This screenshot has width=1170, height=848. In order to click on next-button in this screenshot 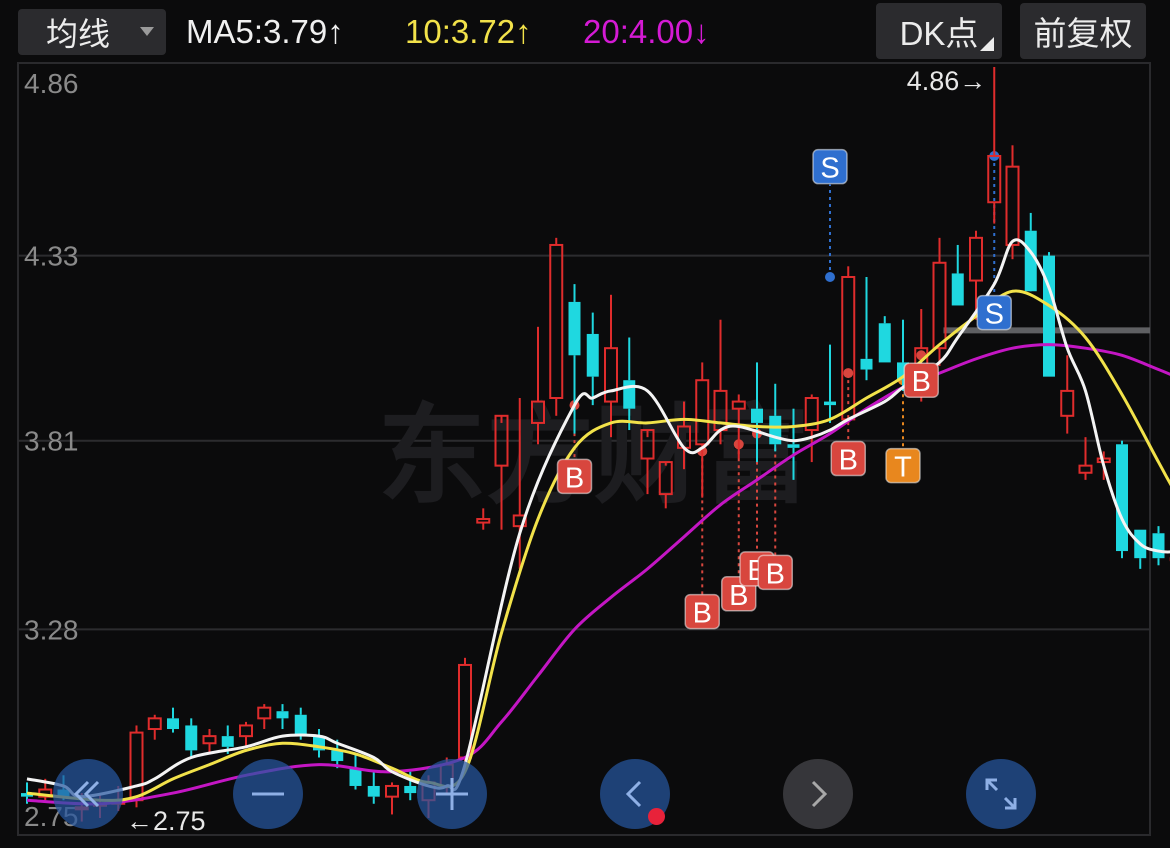, I will do `click(818, 794)`.